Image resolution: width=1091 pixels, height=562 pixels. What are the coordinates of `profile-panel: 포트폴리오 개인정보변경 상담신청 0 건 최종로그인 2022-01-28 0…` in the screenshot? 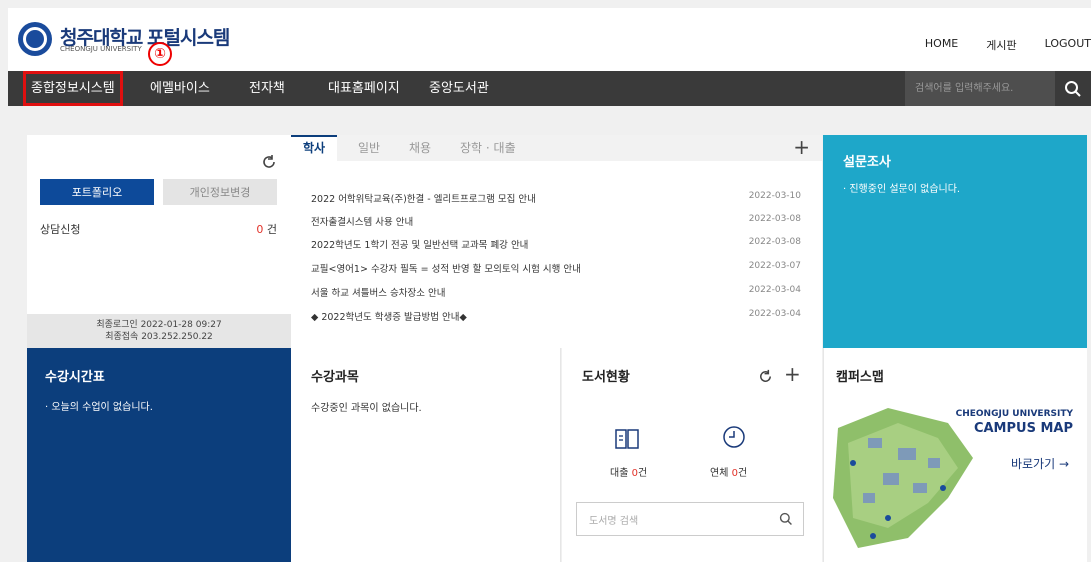 It's located at (159, 241).